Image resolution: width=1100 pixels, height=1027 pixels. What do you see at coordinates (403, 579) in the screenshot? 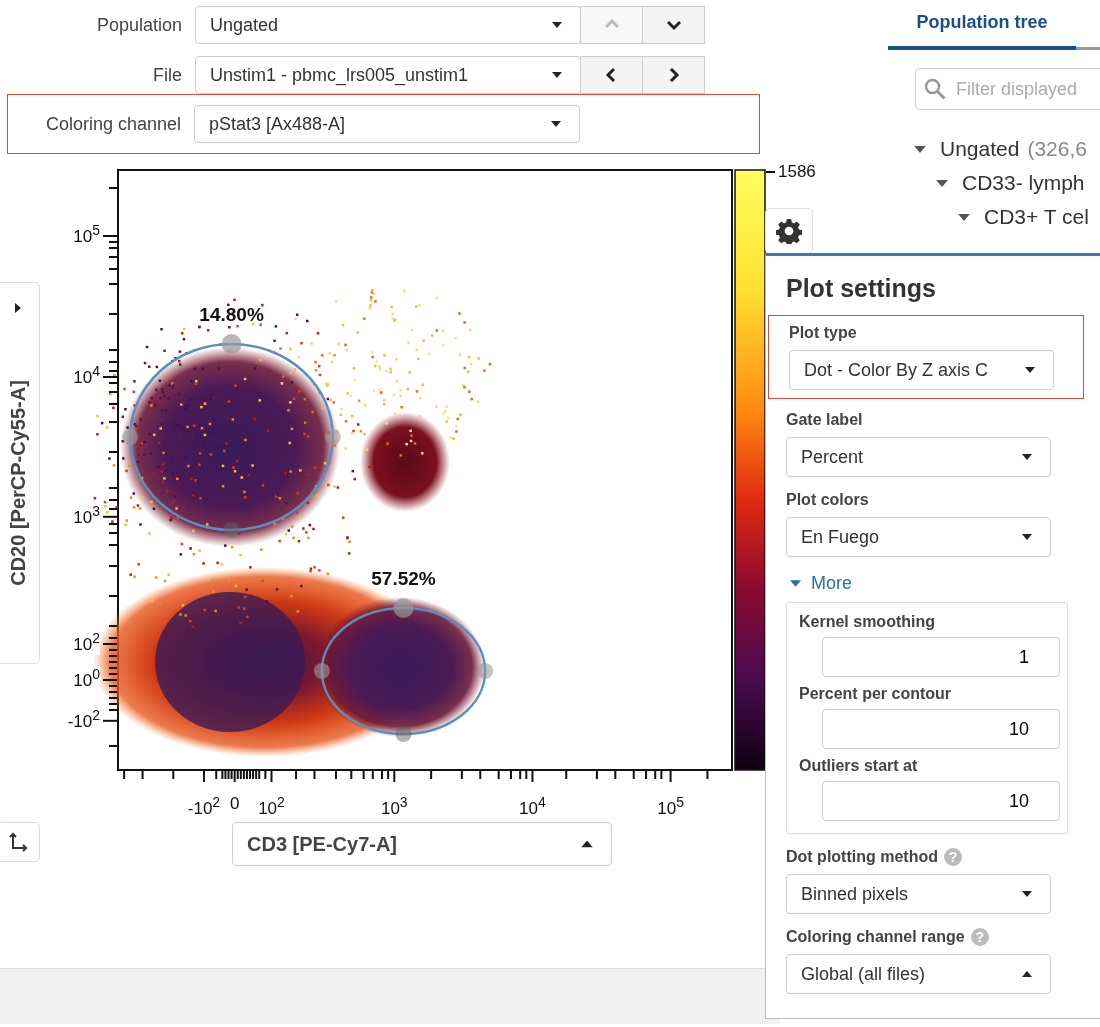
I see `gate-label: 57.52%` at bounding box center [403, 579].